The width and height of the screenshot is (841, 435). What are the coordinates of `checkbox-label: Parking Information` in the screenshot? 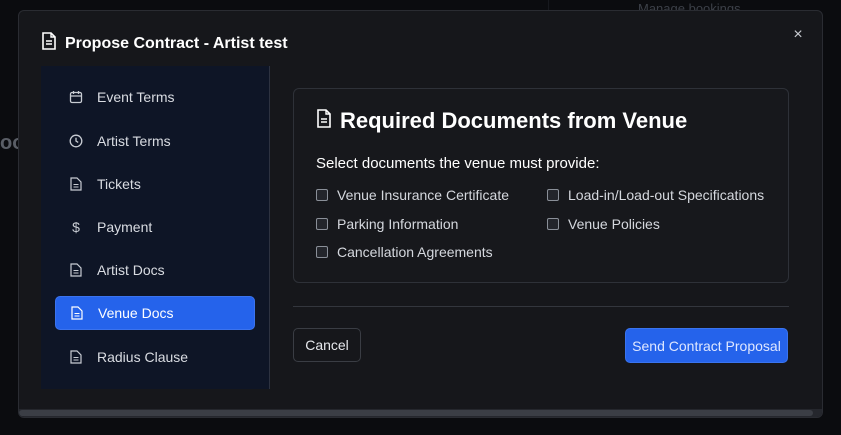 It's located at (398, 224).